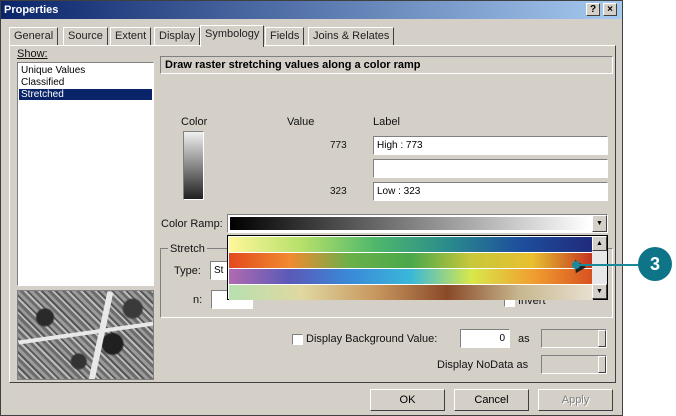 The image size is (676, 416). I want to click on raster-preview-thumbnail, so click(85, 335).